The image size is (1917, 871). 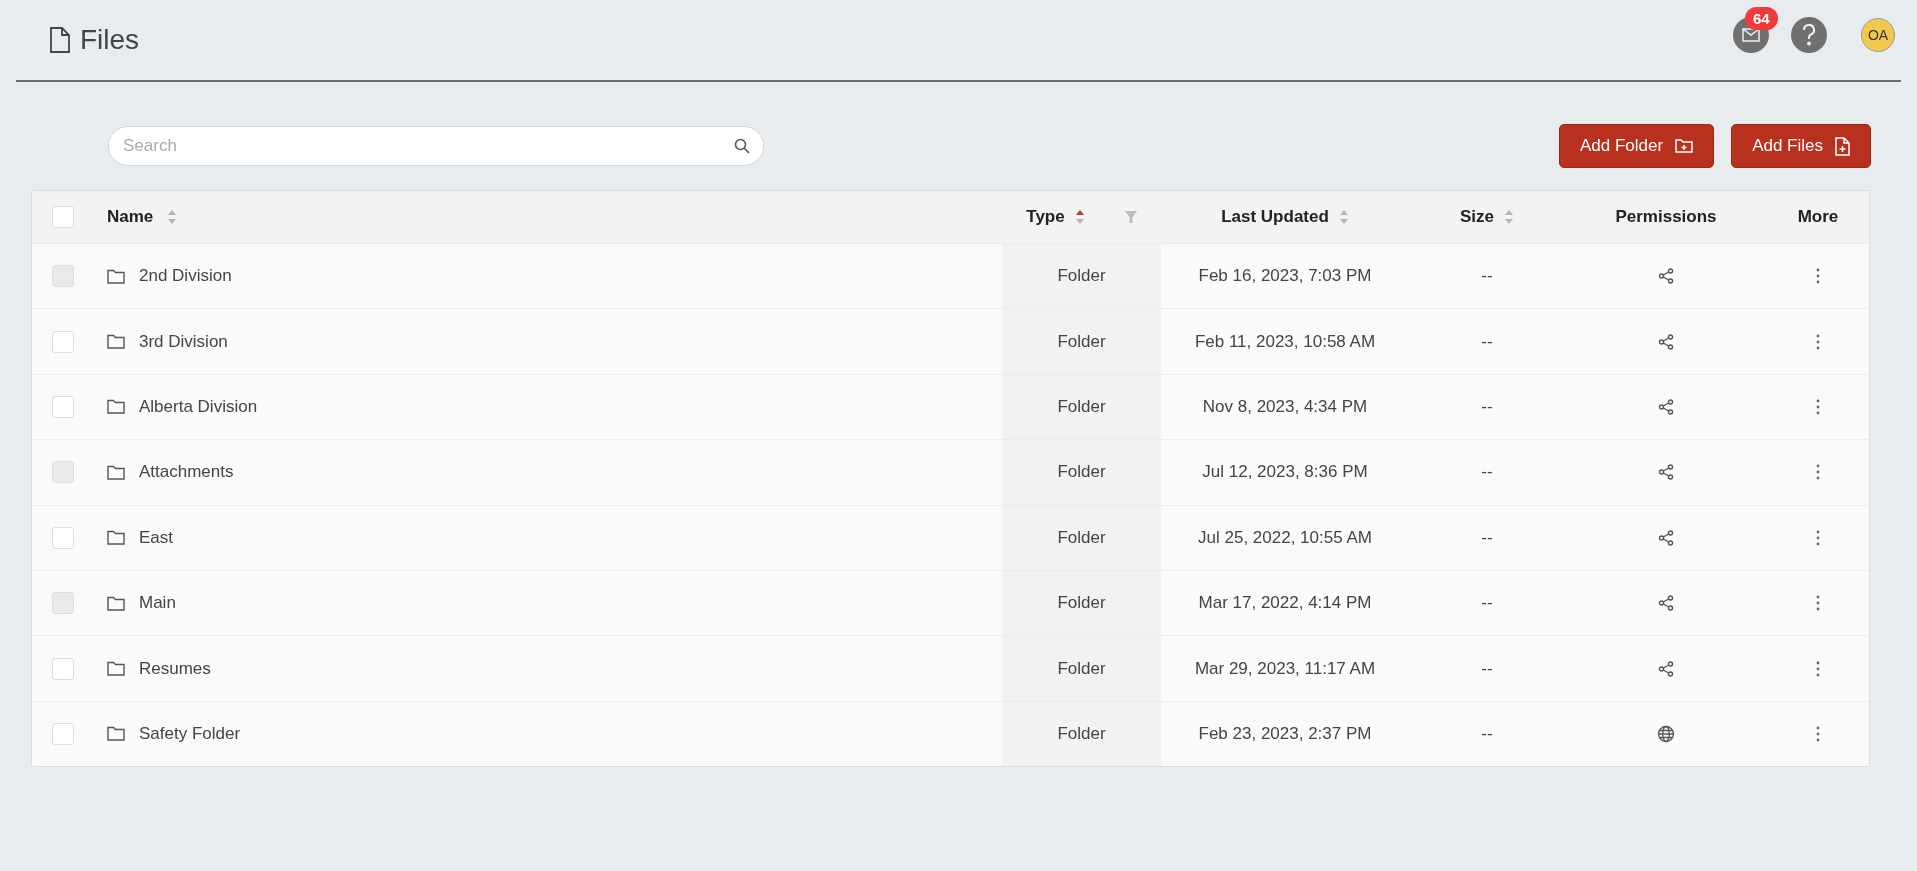 I want to click on add-folder-button: Add Folder, so click(x=1636, y=146).